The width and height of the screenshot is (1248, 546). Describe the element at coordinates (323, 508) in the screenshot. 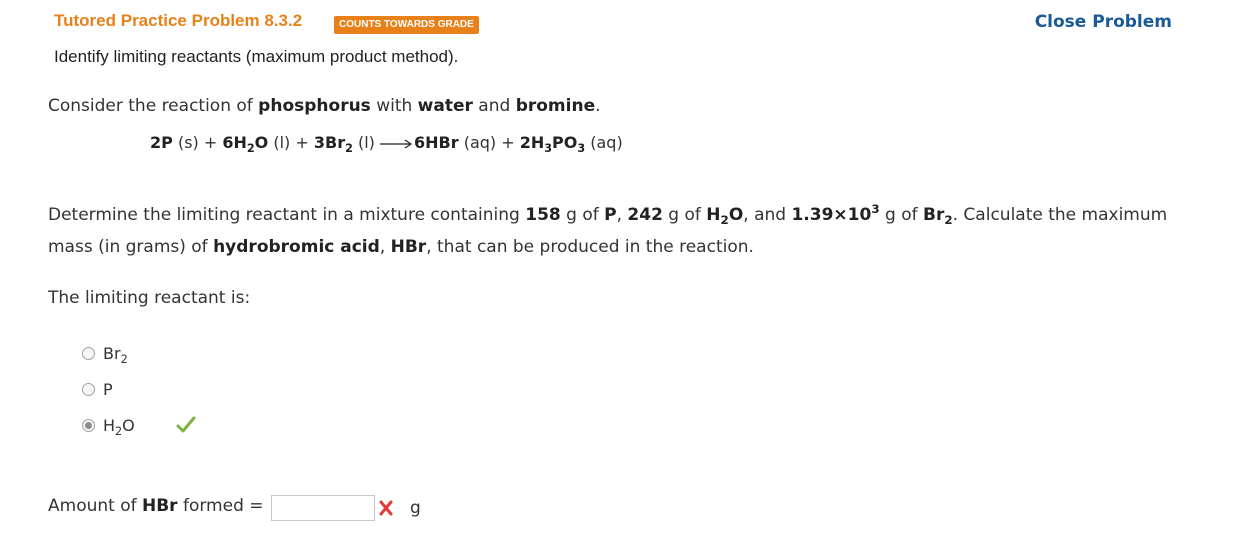

I see `hbr-amount-input` at that location.